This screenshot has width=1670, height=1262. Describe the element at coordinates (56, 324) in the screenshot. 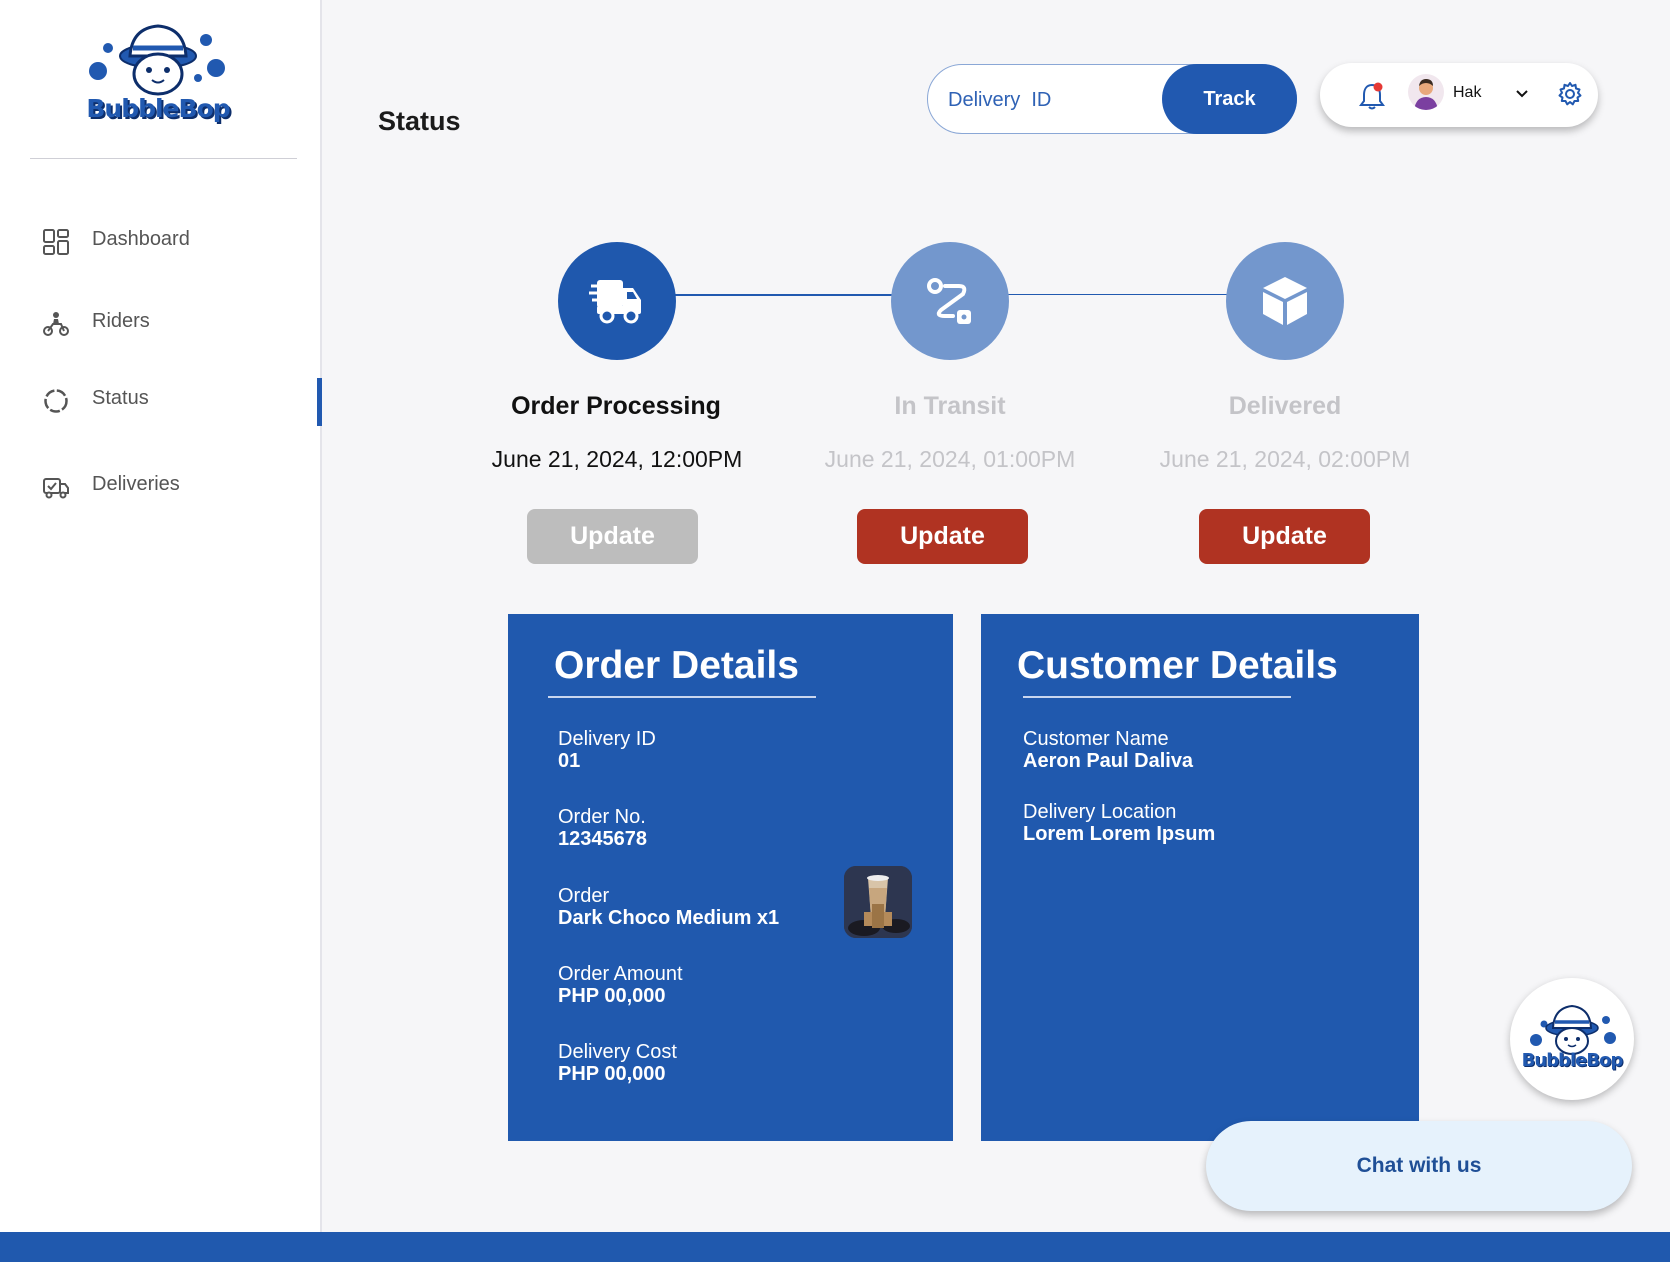

I see `motorbike-rider-icon` at that location.